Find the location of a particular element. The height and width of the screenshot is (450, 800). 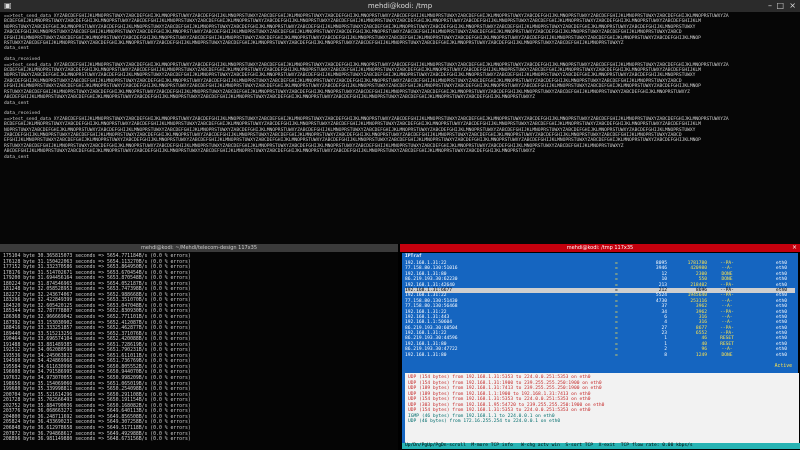

connection-flags: DONE is located at coordinates (727, 355).